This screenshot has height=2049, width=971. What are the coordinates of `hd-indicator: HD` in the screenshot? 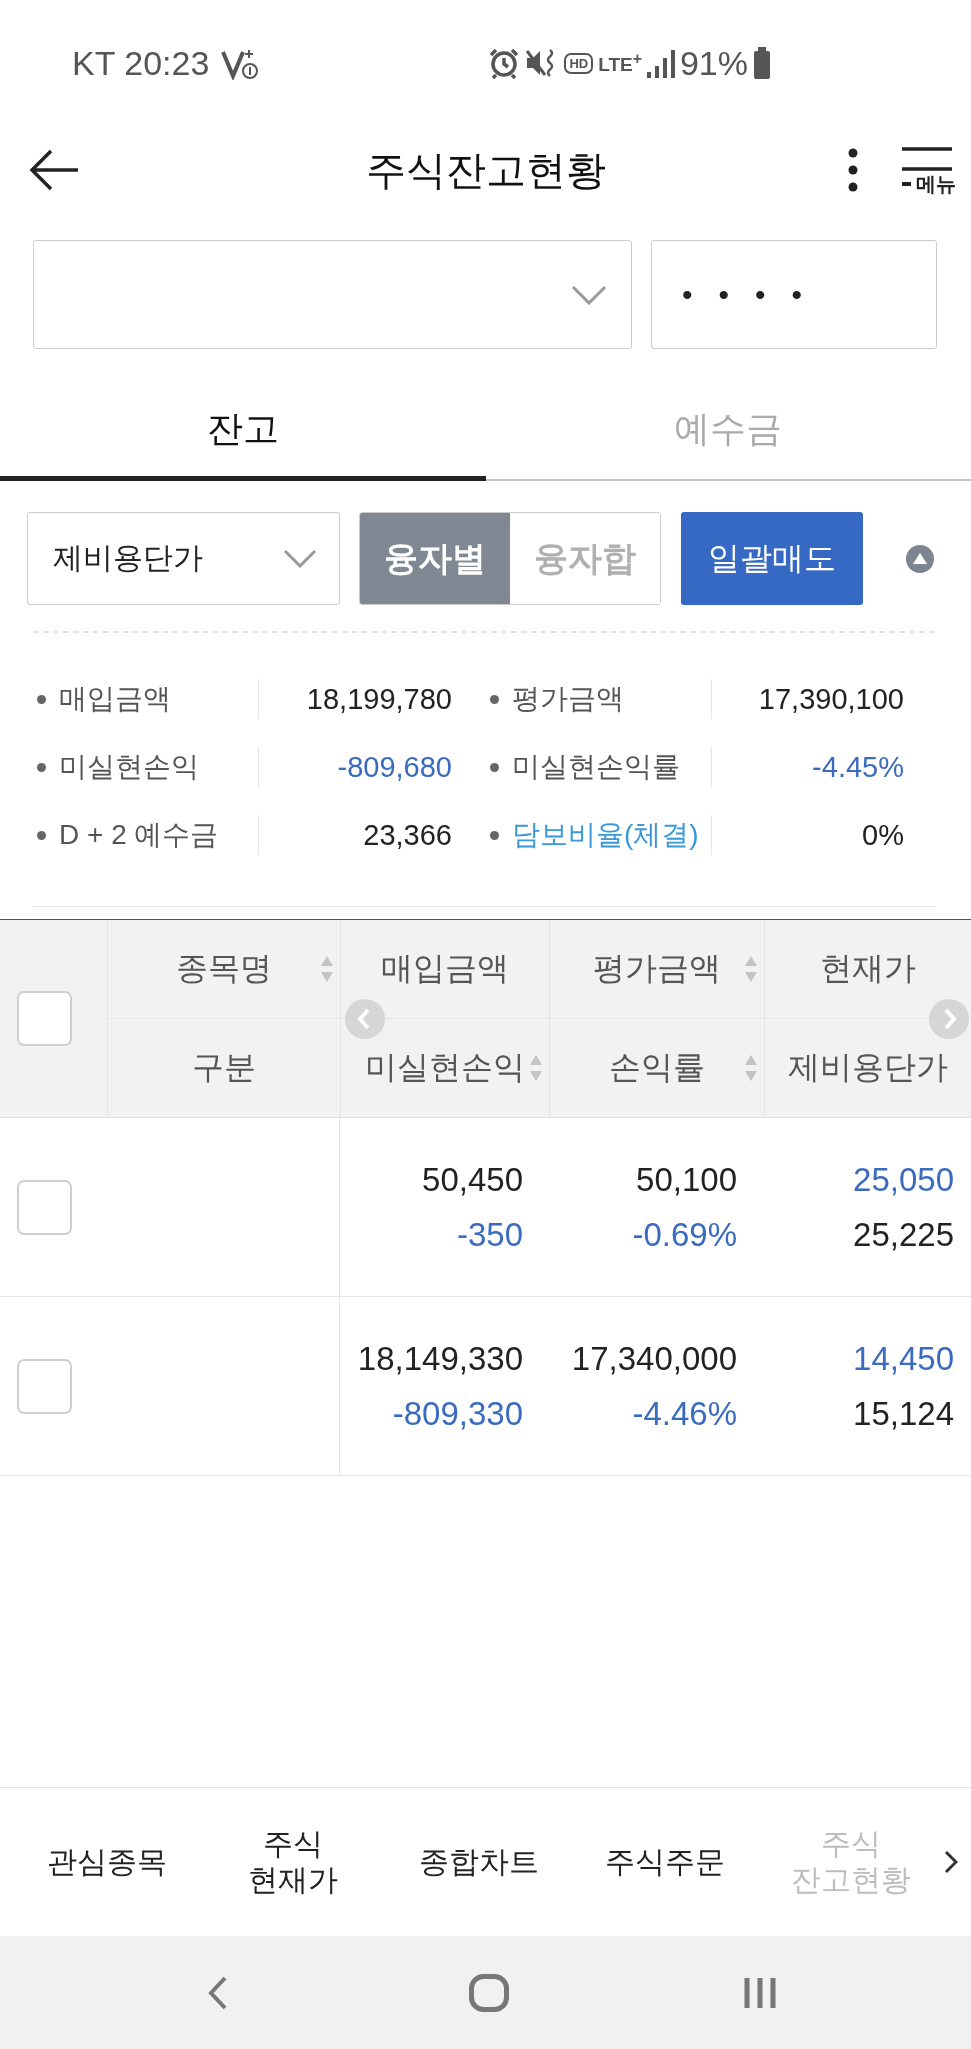 It's located at (579, 63).